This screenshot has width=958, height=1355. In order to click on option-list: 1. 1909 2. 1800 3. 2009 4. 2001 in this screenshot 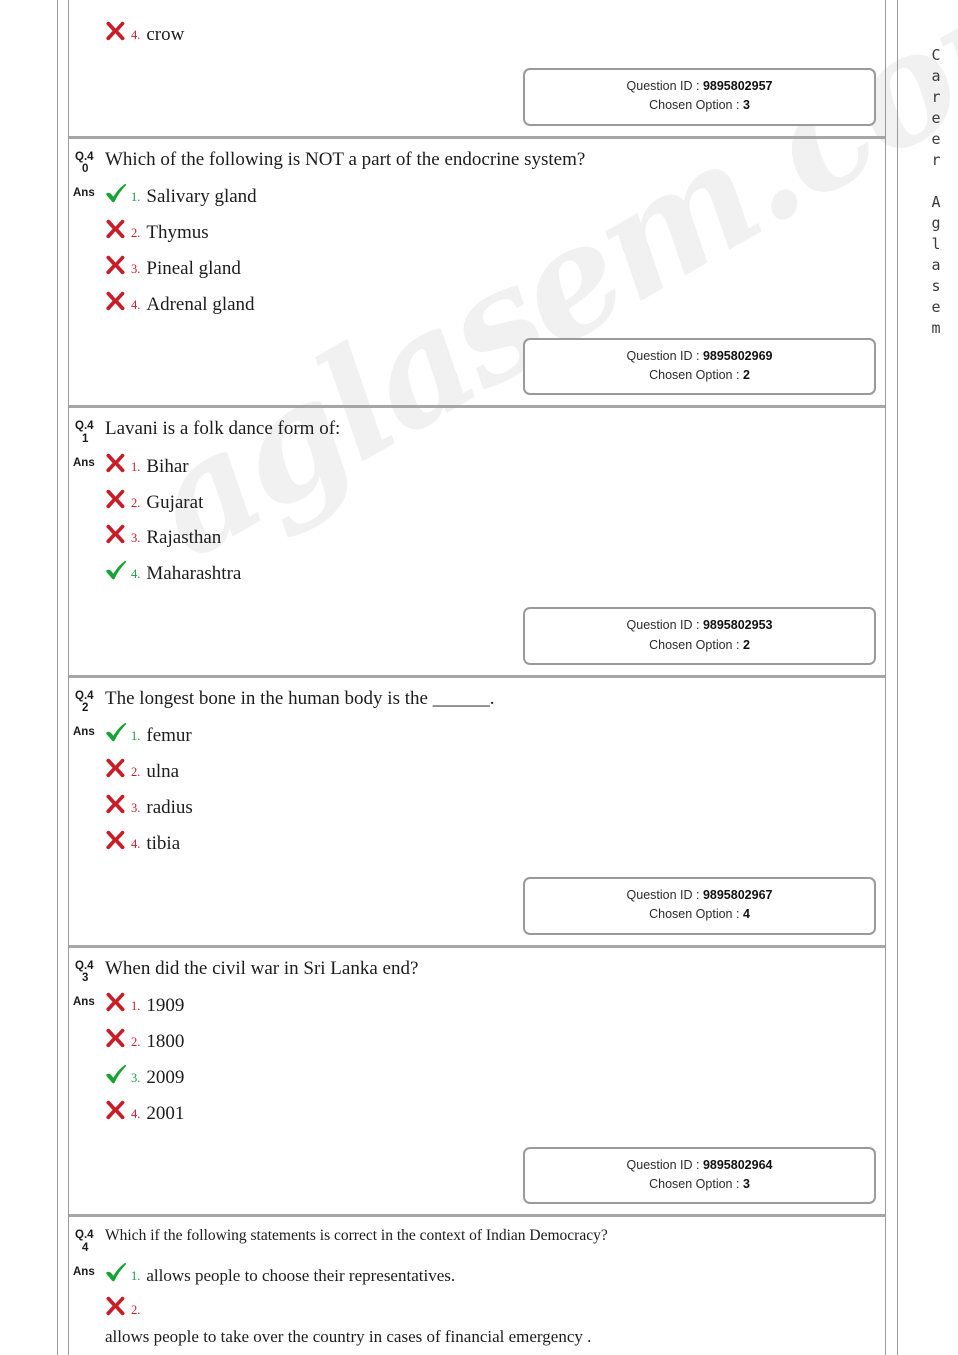, I will do `click(491, 1058)`.